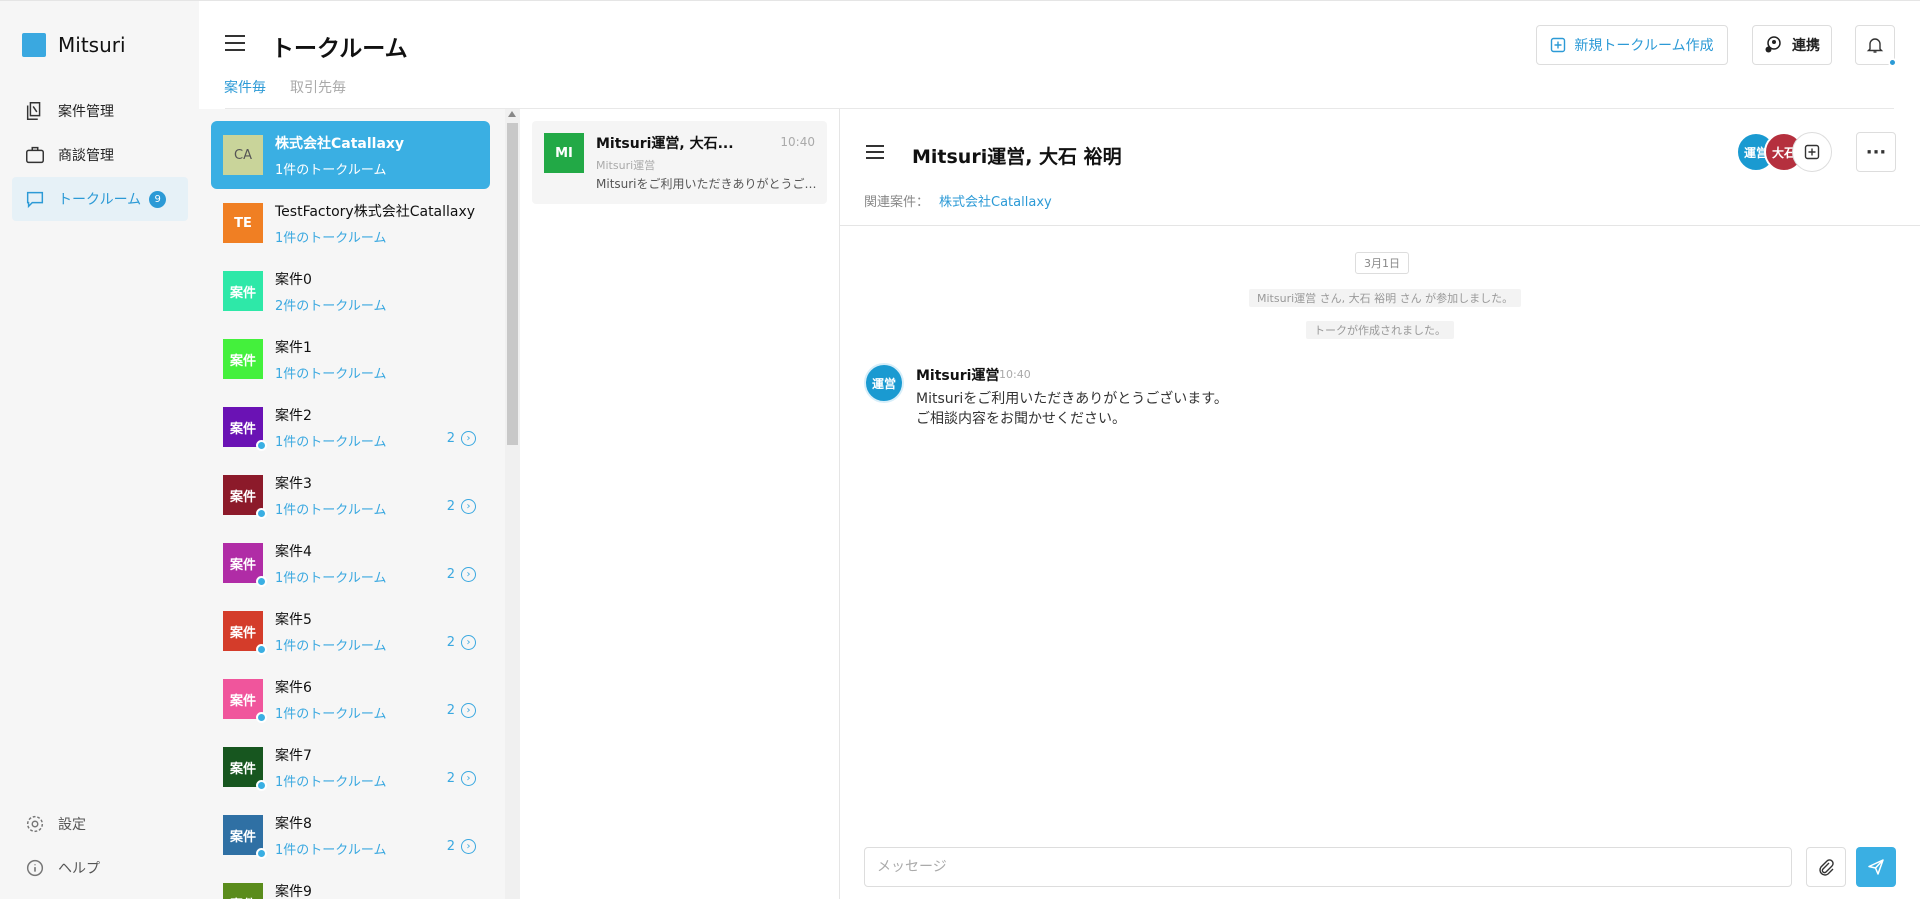 This screenshot has width=1920, height=899. What do you see at coordinates (293, 891) in the screenshot?
I see `project-name: 案件9` at bounding box center [293, 891].